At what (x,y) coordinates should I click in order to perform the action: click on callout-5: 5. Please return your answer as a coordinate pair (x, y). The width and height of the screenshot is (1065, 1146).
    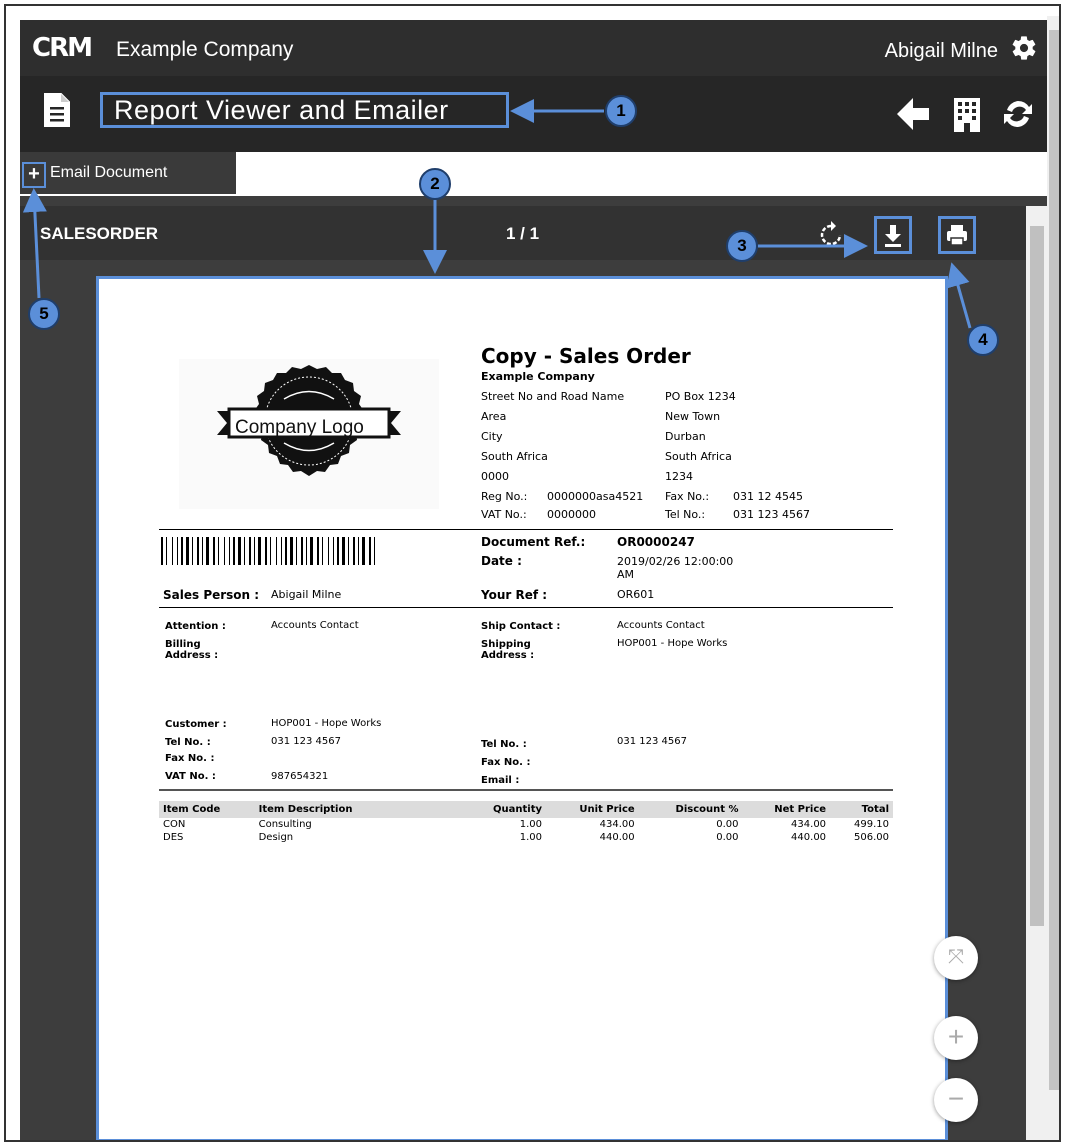
    Looking at the image, I should click on (44, 314).